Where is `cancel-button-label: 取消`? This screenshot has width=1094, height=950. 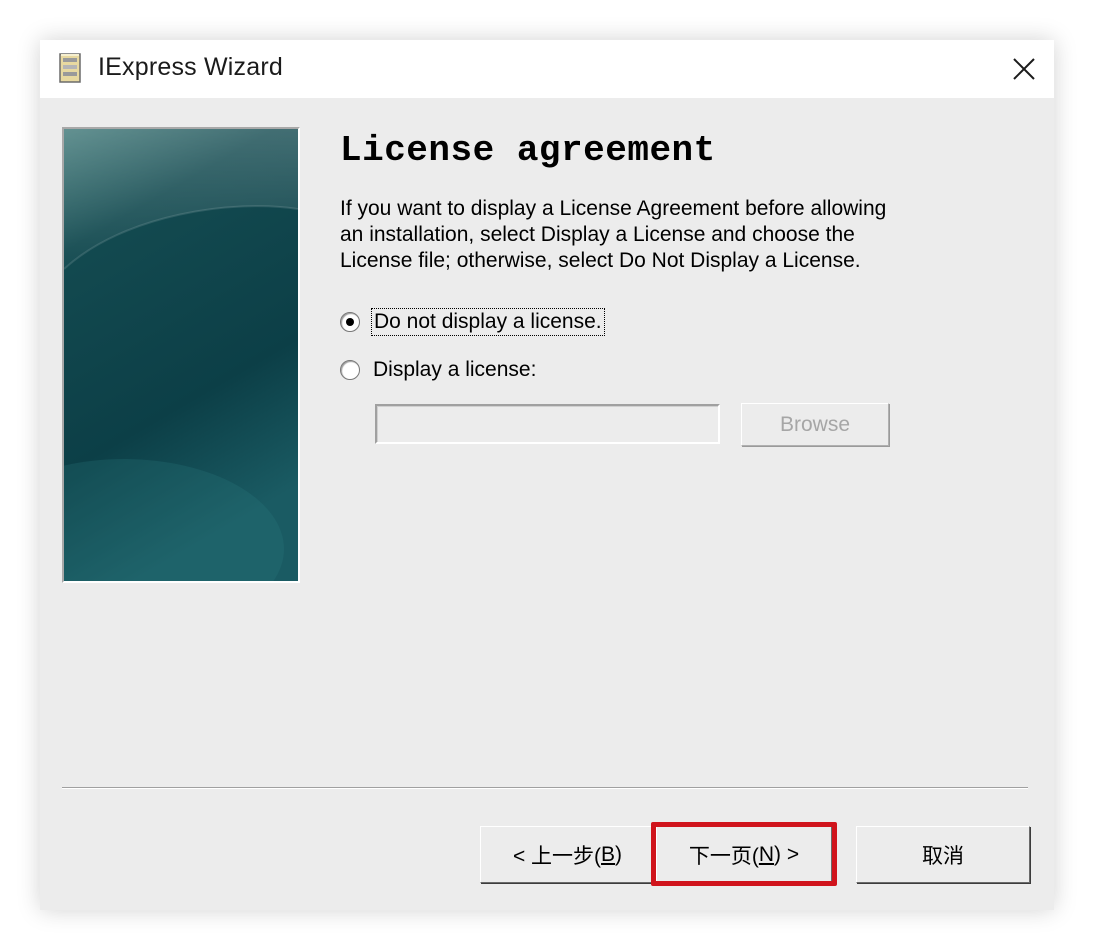 cancel-button-label: 取消 is located at coordinates (943, 856).